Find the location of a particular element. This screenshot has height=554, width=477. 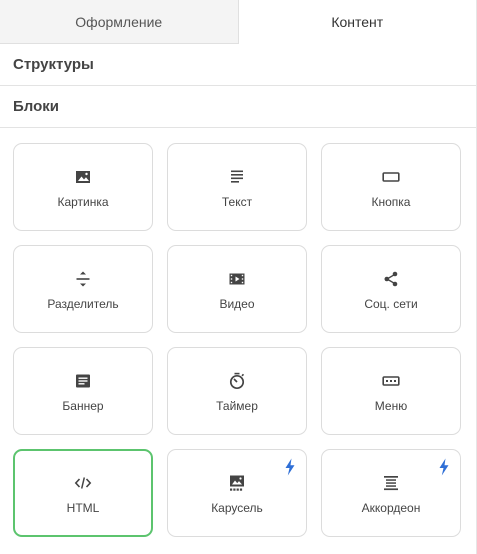

block-banner: Баннер is located at coordinates (83, 391).